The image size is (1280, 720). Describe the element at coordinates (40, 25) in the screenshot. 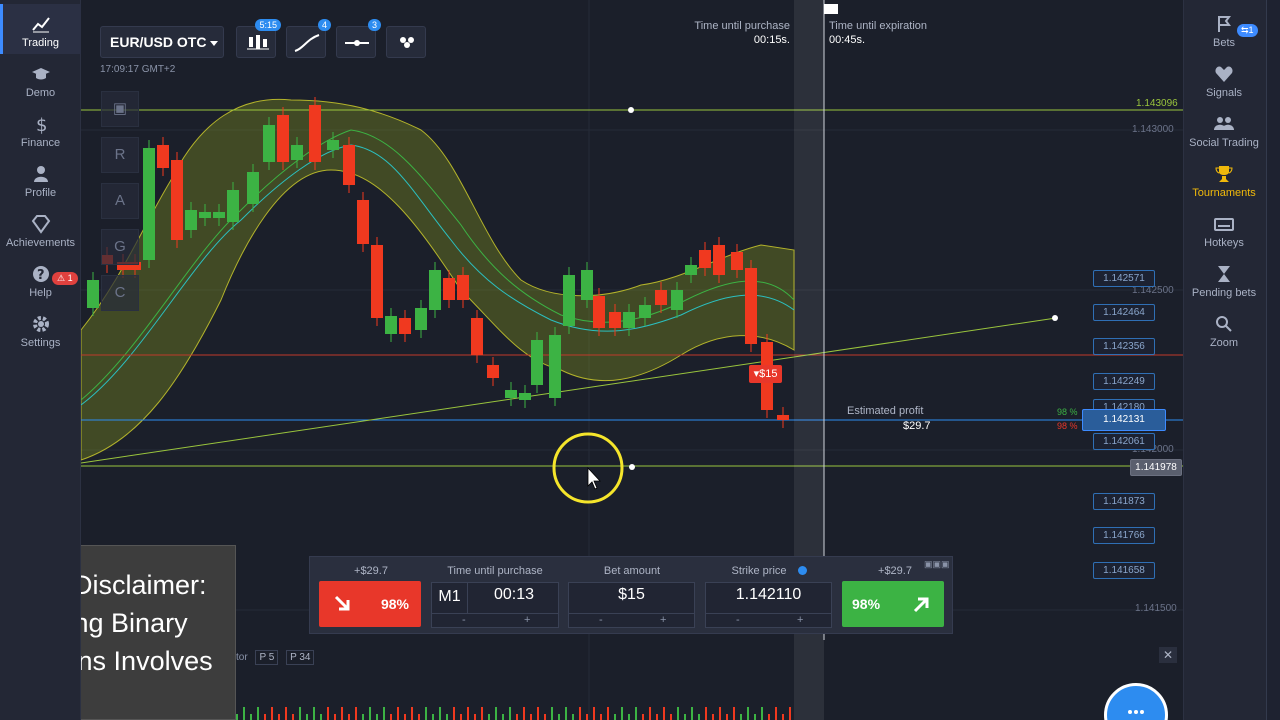

I see `chart-line-icon` at that location.